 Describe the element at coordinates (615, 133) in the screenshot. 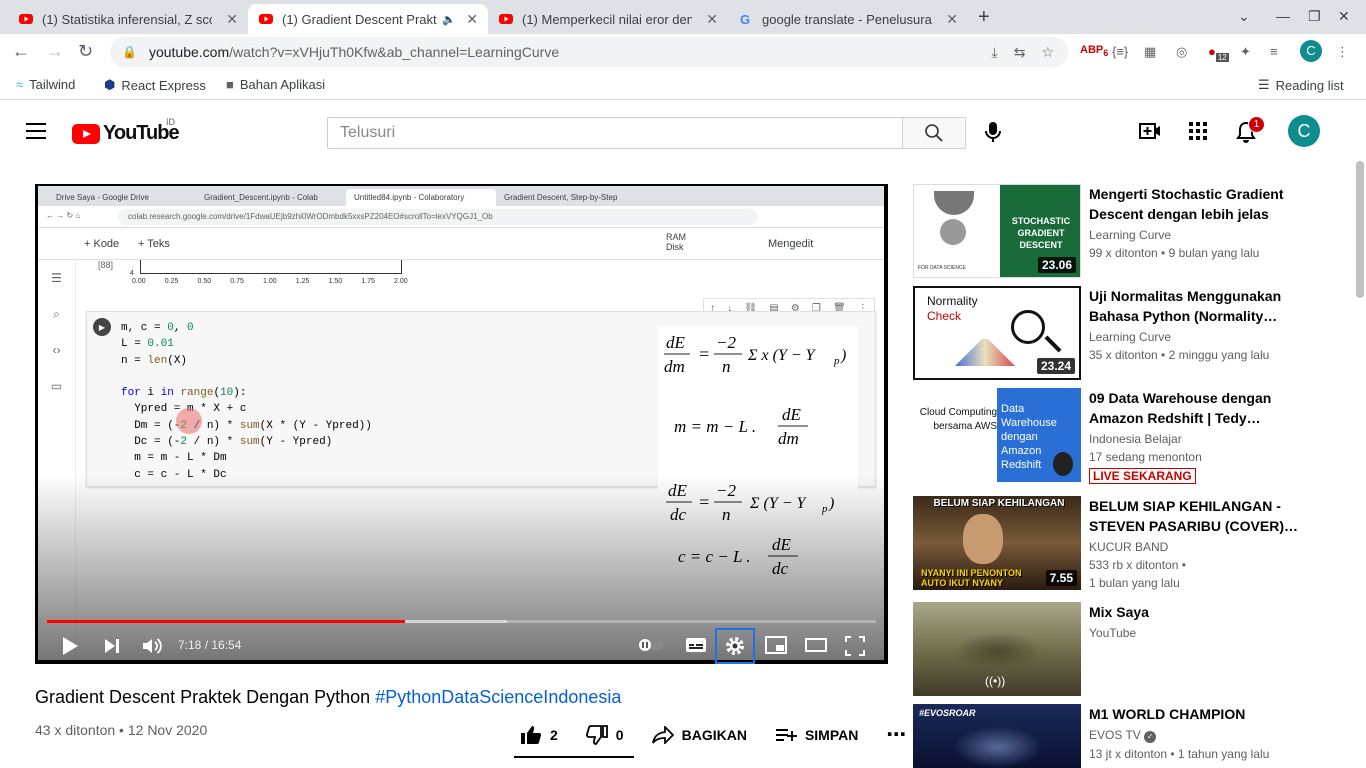

I see `search-input: Telusuri` at that location.